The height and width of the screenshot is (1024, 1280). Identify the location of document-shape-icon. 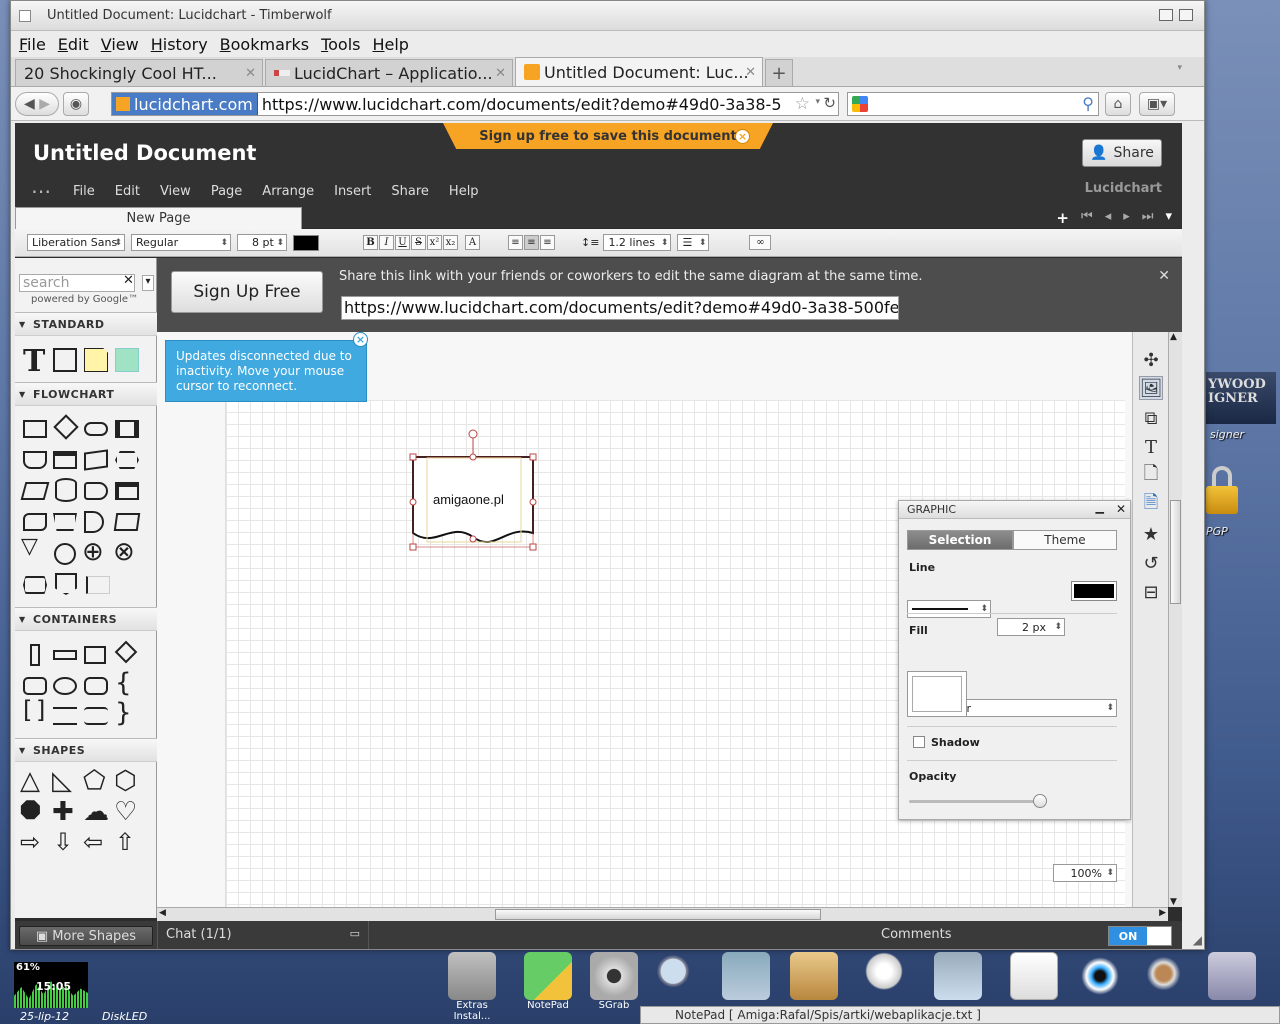
(35, 460).